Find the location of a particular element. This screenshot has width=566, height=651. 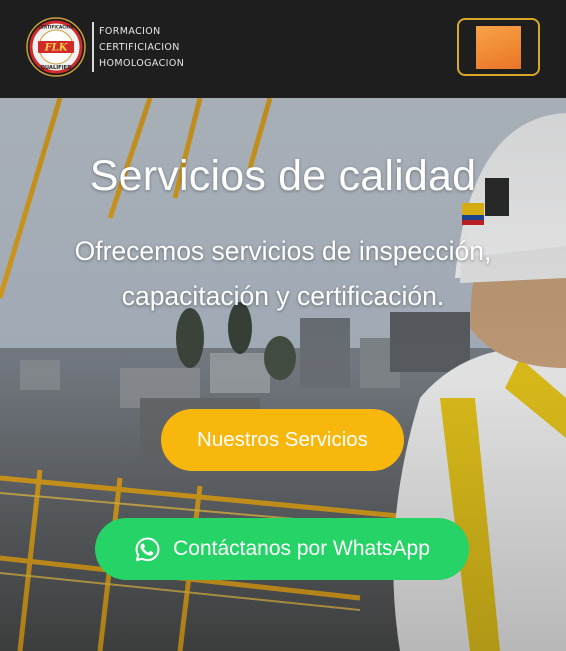

svg-text: CERTIFICACION is located at coordinates (56, 27).